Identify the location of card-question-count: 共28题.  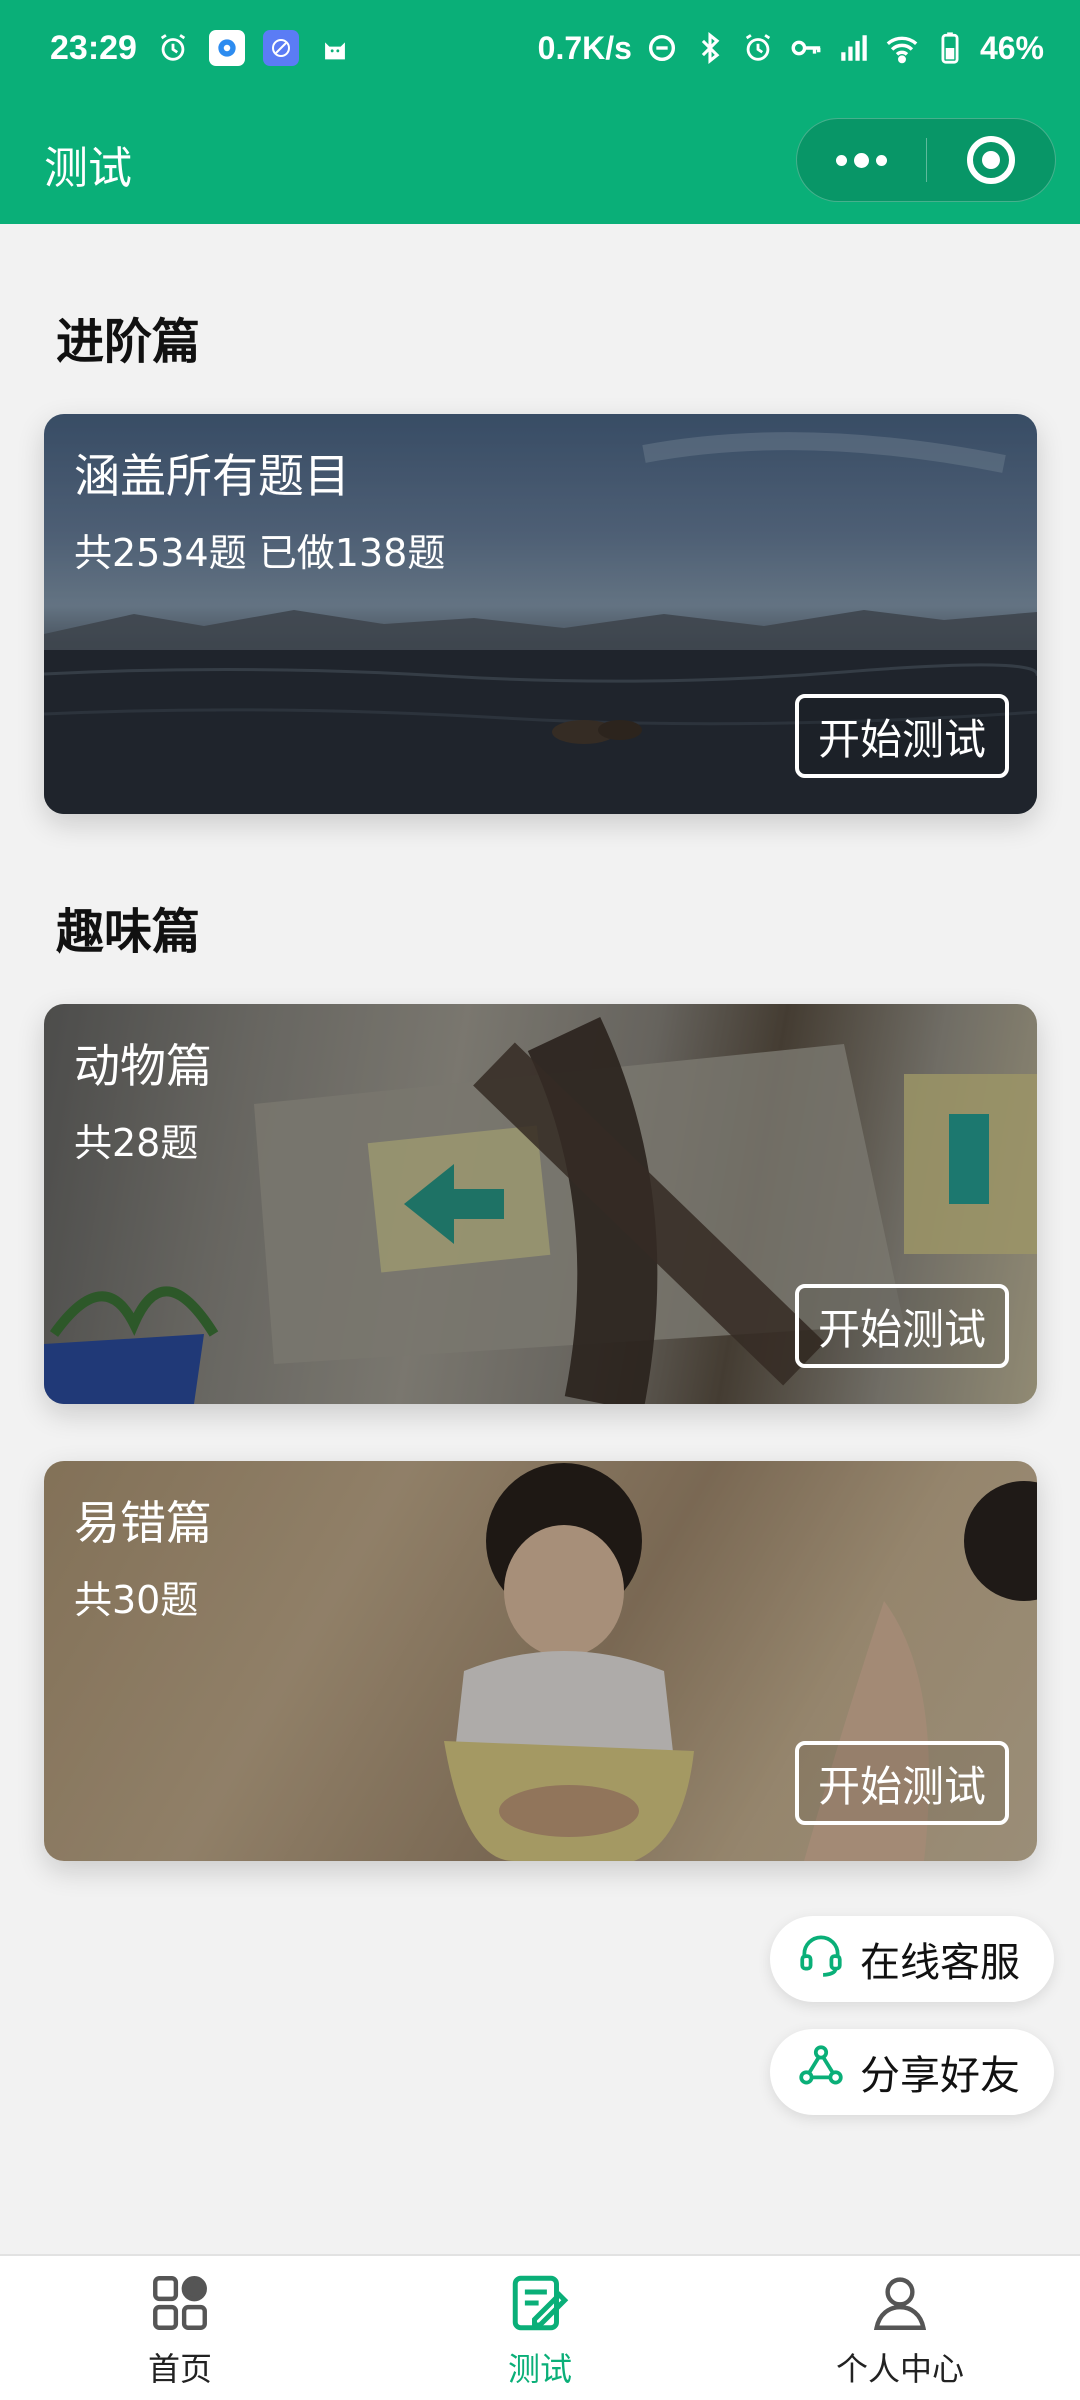
(136, 1143).